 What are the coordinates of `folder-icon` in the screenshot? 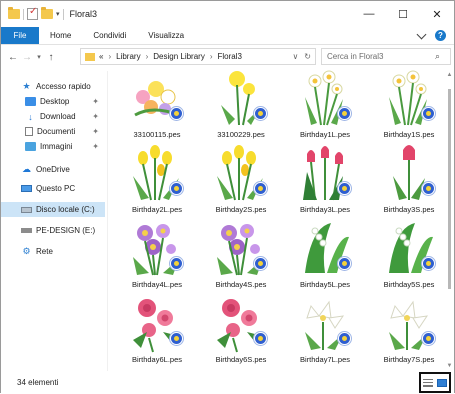 It's located at (14, 13).